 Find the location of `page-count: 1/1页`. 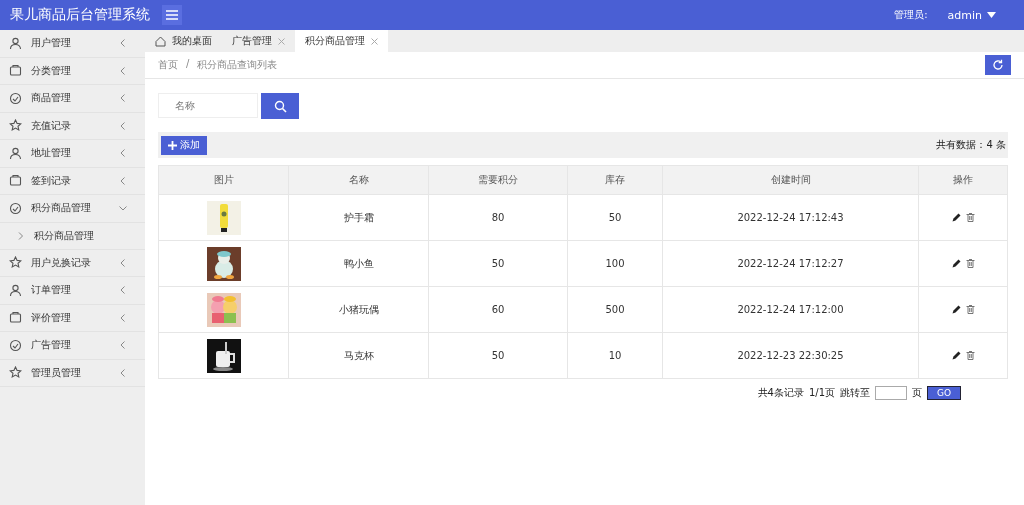

page-count: 1/1页 is located at coordinates (821, 393).